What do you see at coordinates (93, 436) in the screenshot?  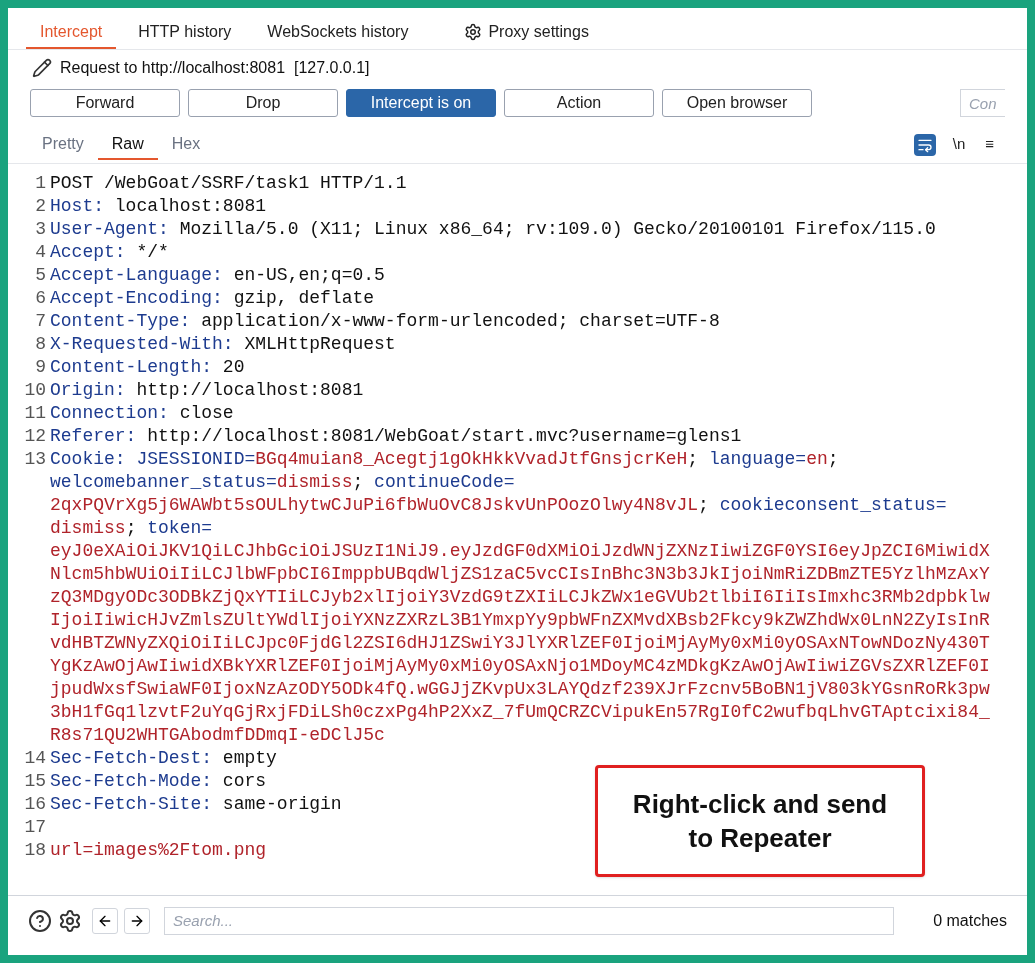 I see `code-text: Referer:` at bounding box center [93, 436].